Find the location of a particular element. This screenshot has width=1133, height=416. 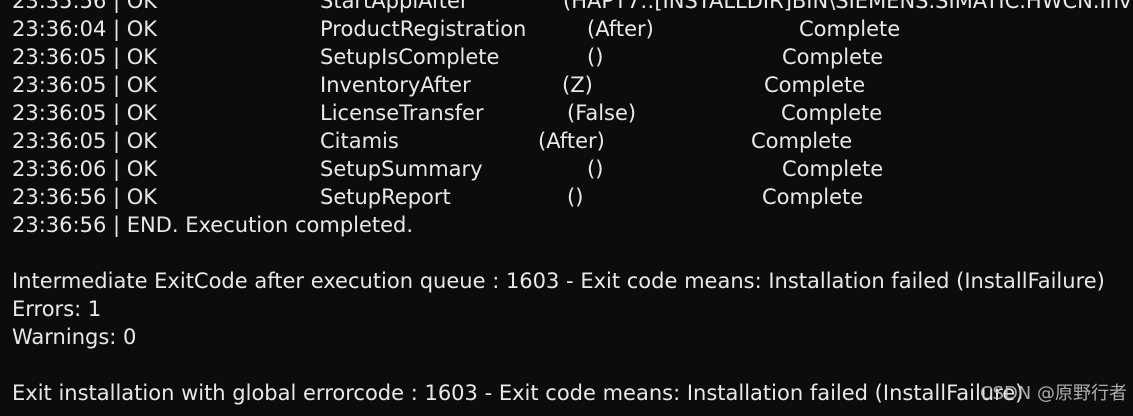

log-parameter: (False) is located at coordinates (602, 113).